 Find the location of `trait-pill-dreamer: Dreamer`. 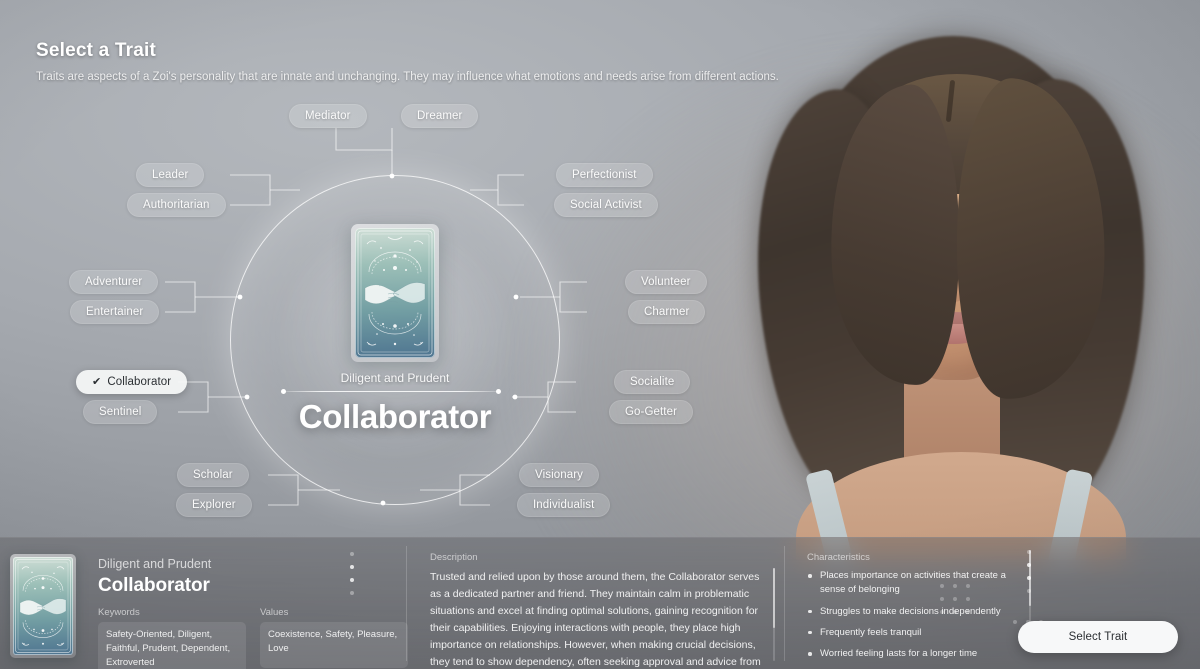

trait-pill-dreamer: Dreamer is located at coordinates (440, 116).